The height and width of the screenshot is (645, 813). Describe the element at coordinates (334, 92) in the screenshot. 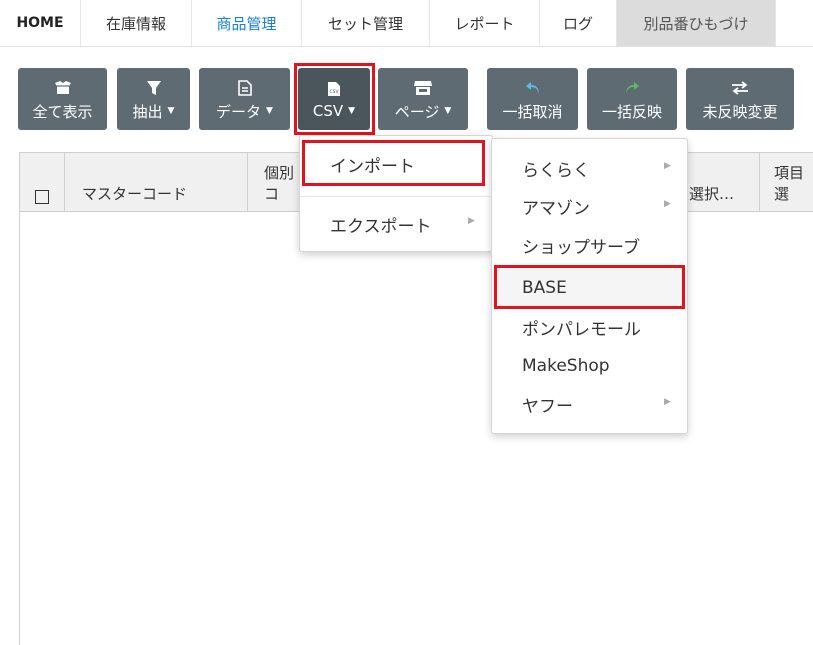

I see `svg-text: CSV` at that location.